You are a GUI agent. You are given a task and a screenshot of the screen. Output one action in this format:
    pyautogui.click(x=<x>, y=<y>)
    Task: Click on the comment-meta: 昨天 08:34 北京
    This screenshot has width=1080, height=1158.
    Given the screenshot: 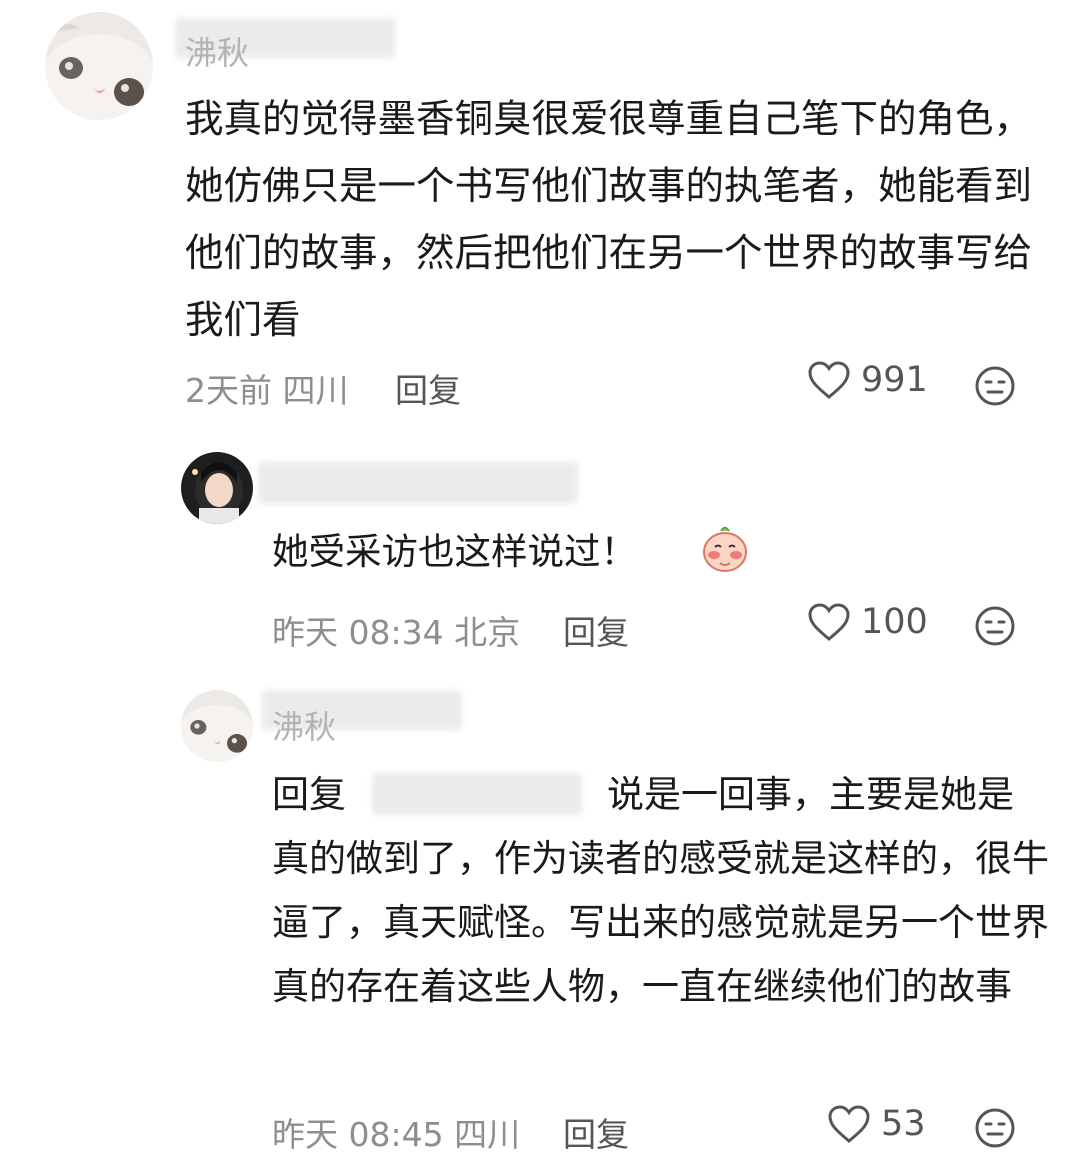 What is the action you would take?
    pyautogui.click(x=396, y=630)
    